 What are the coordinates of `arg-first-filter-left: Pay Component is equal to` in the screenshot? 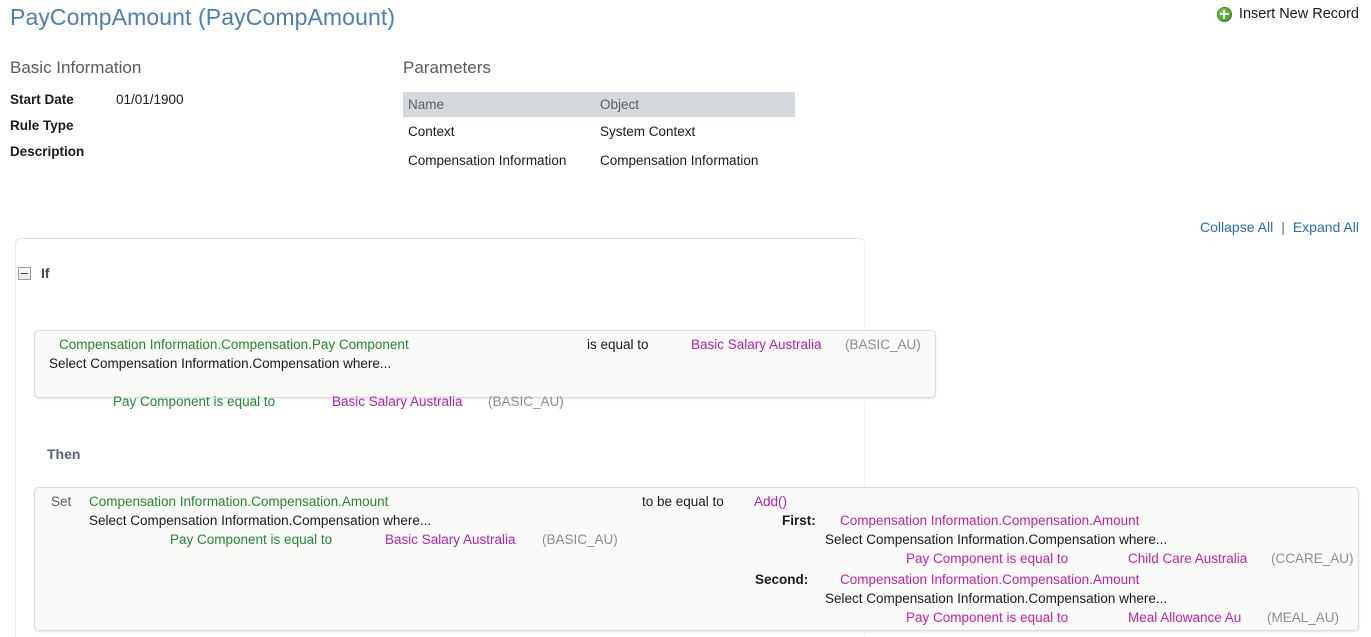 It's located at (987, 558).